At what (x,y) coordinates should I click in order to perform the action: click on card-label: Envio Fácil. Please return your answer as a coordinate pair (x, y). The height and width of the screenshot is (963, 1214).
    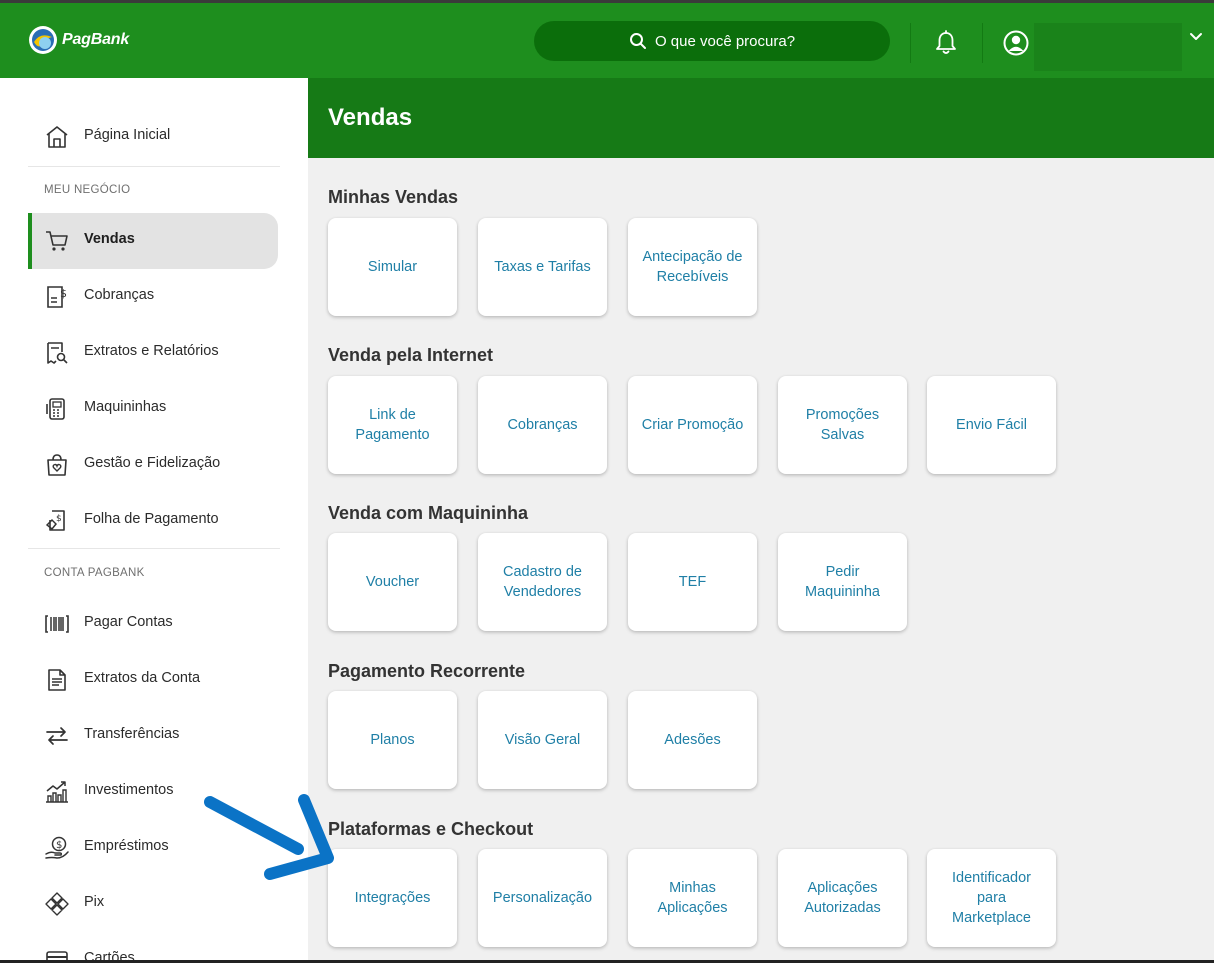
    Looking at the image, I should click on (991, 425).